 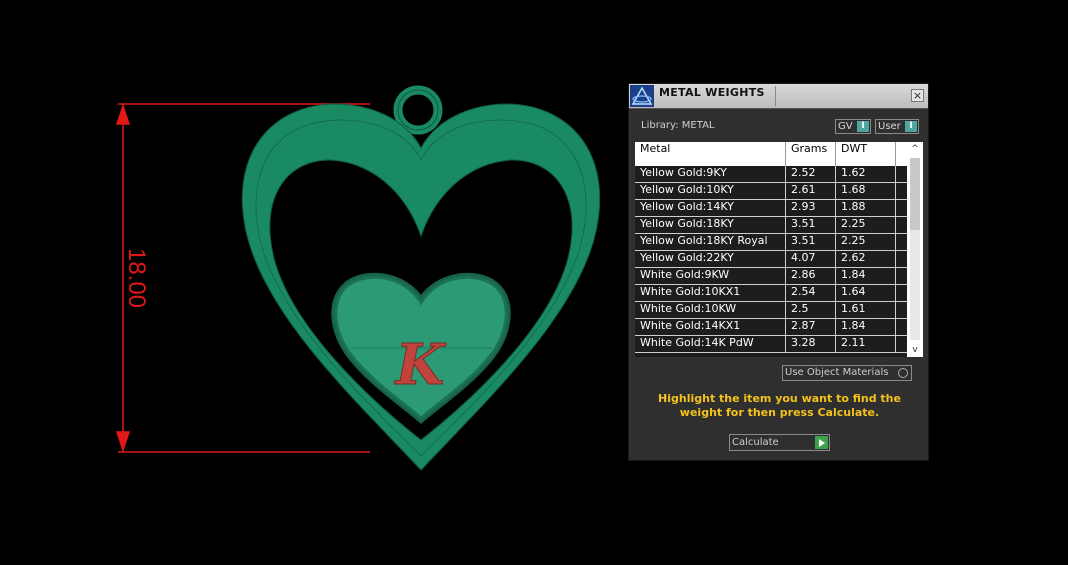 What do you see at coordinates (710, 276) in the screenshot?
I see `cell-metal: White Gold:9KW` at bounding box center [710, 276].